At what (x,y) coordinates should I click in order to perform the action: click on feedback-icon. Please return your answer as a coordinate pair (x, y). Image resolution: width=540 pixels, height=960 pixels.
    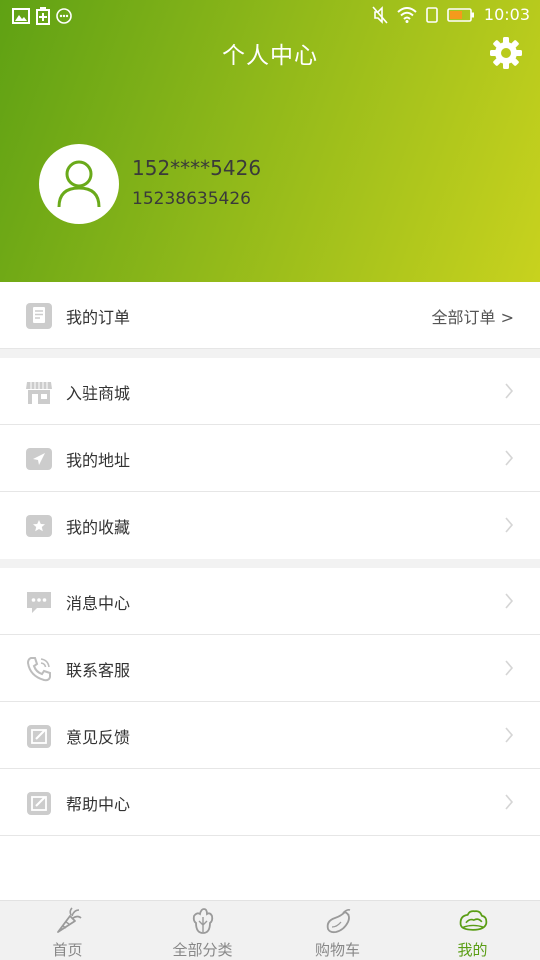
    Looking at the image, I should click on (39, 736).